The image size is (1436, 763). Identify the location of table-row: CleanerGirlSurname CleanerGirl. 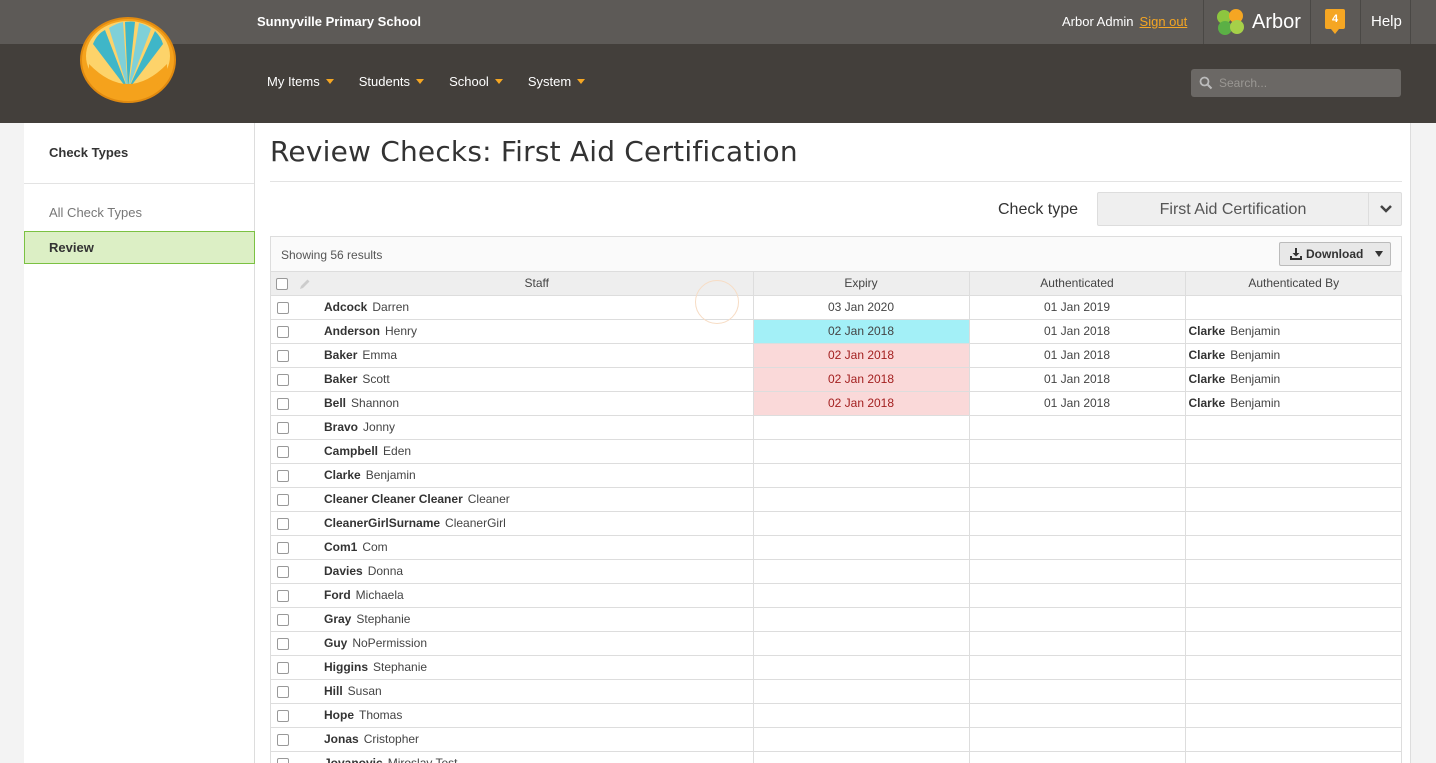
(836, 523).